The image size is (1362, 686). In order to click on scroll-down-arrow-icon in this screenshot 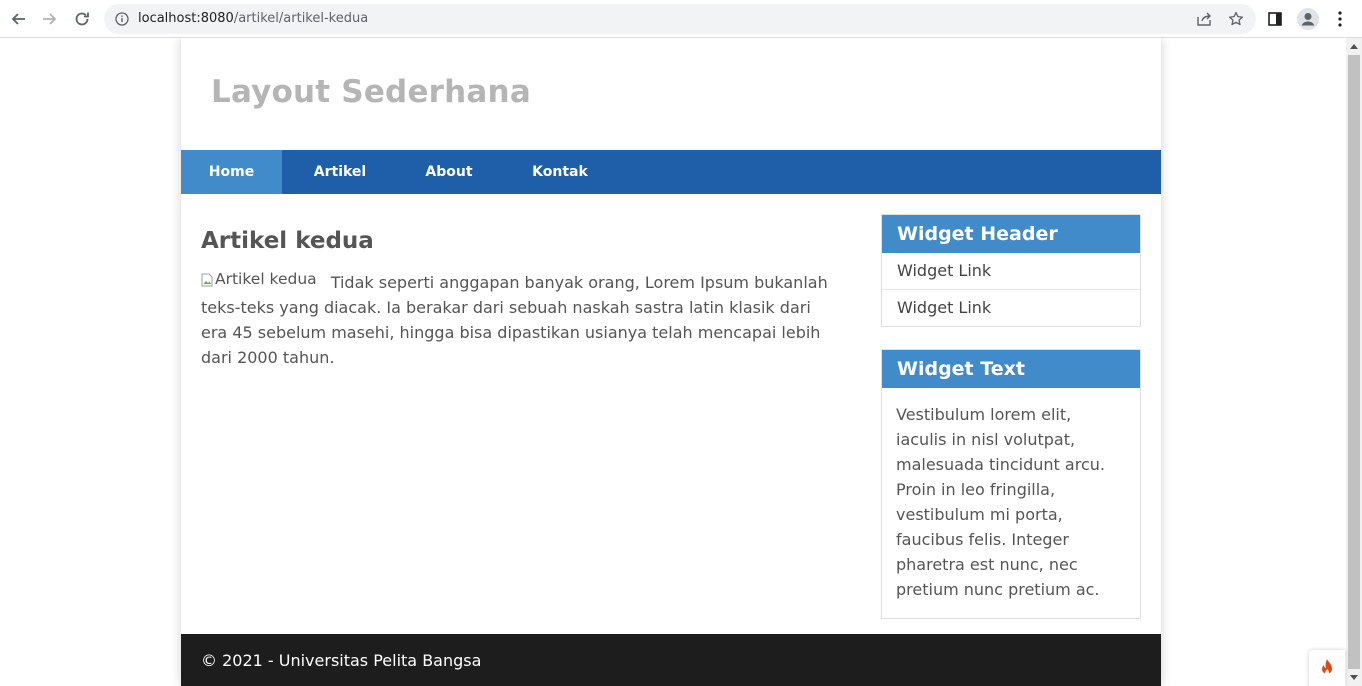, I will do `click(1354, 678)`.